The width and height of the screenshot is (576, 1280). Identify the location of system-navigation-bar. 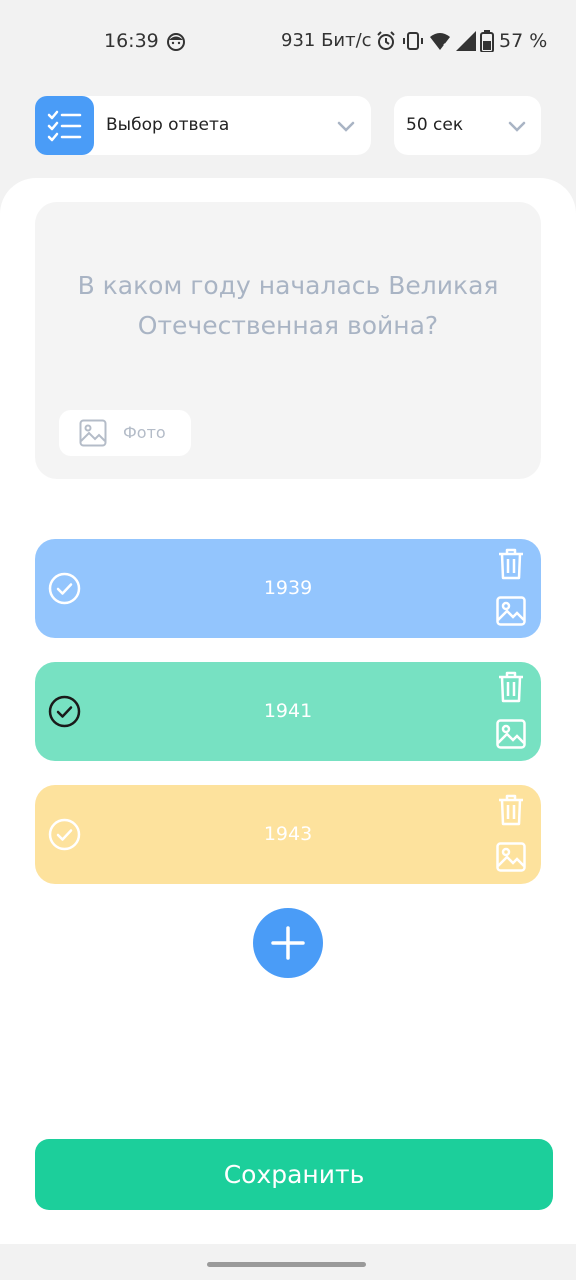
(288, 1262).